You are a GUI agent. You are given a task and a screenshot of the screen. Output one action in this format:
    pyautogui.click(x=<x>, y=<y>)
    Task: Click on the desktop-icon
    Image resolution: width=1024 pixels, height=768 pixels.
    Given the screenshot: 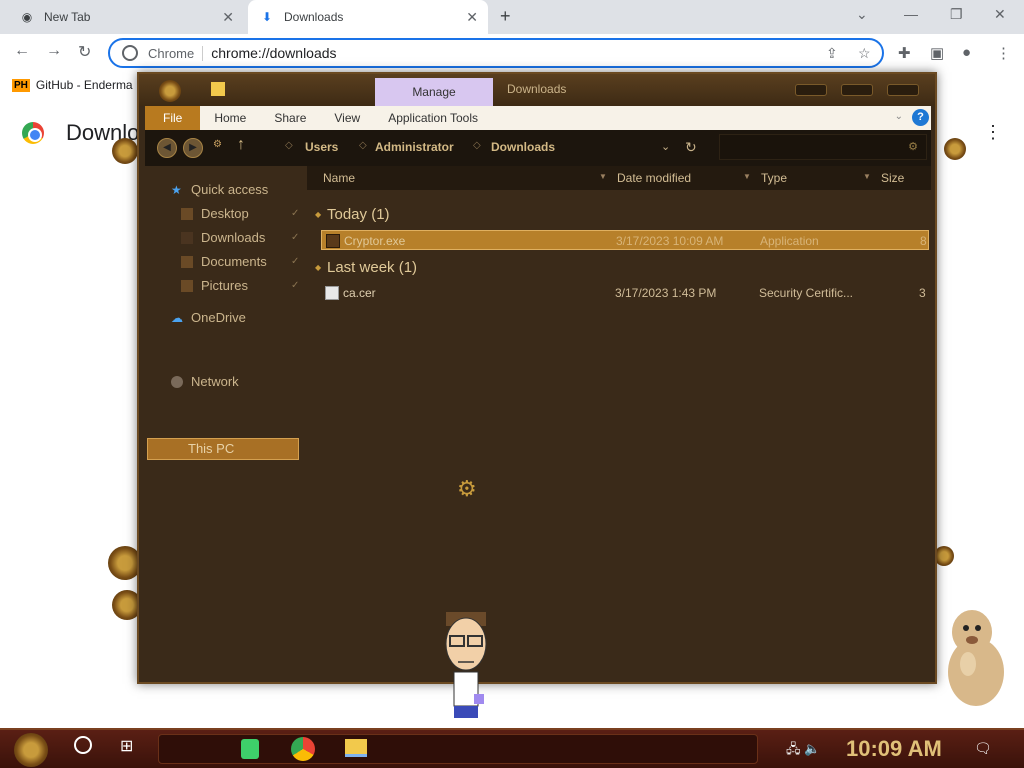 What is the action you would take?
    pyautogui.click(x=187, y=213)
    